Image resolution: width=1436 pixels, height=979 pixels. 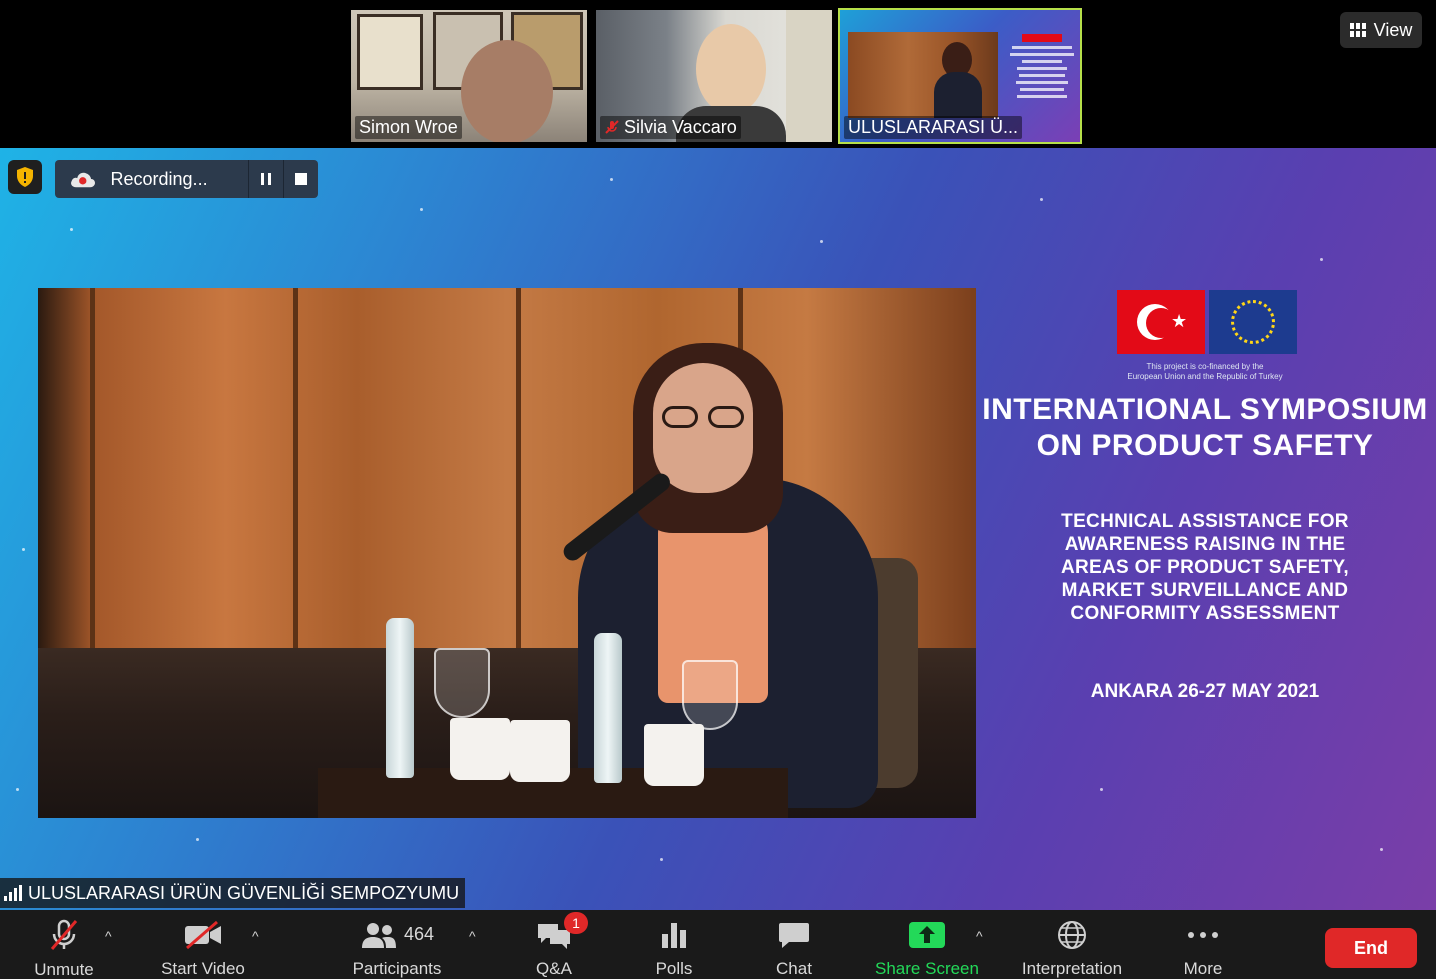 What do you see at coordinates (958, 95) in the screenshot?
I see `mini-speaker-body` at bounding box center [958, 95].